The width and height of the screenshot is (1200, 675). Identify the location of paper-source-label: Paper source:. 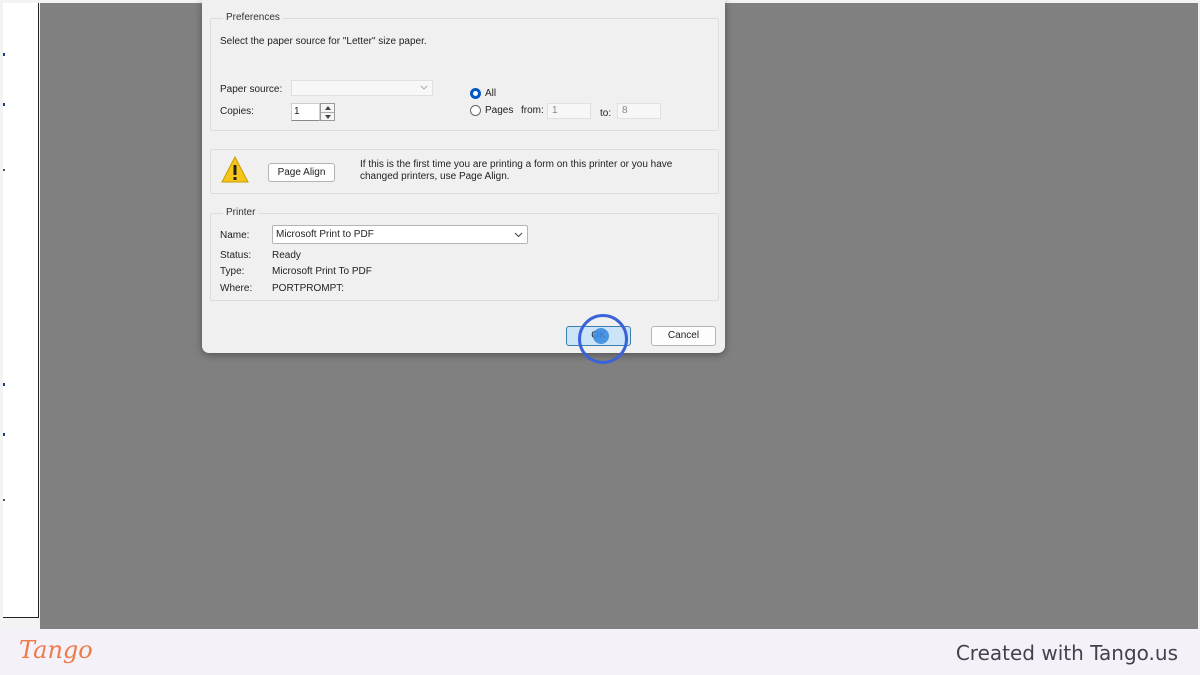
(251, 89).